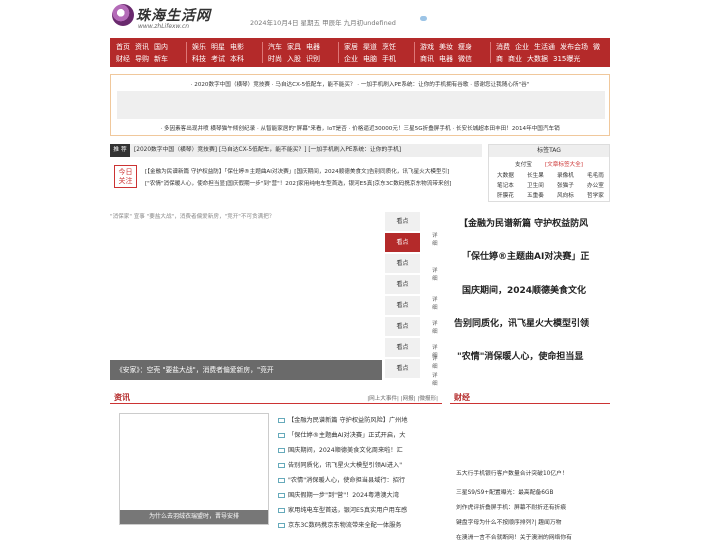 This screenshot has width=720, height=541. I want to click on nav-link: 家居, so click(351, 47).